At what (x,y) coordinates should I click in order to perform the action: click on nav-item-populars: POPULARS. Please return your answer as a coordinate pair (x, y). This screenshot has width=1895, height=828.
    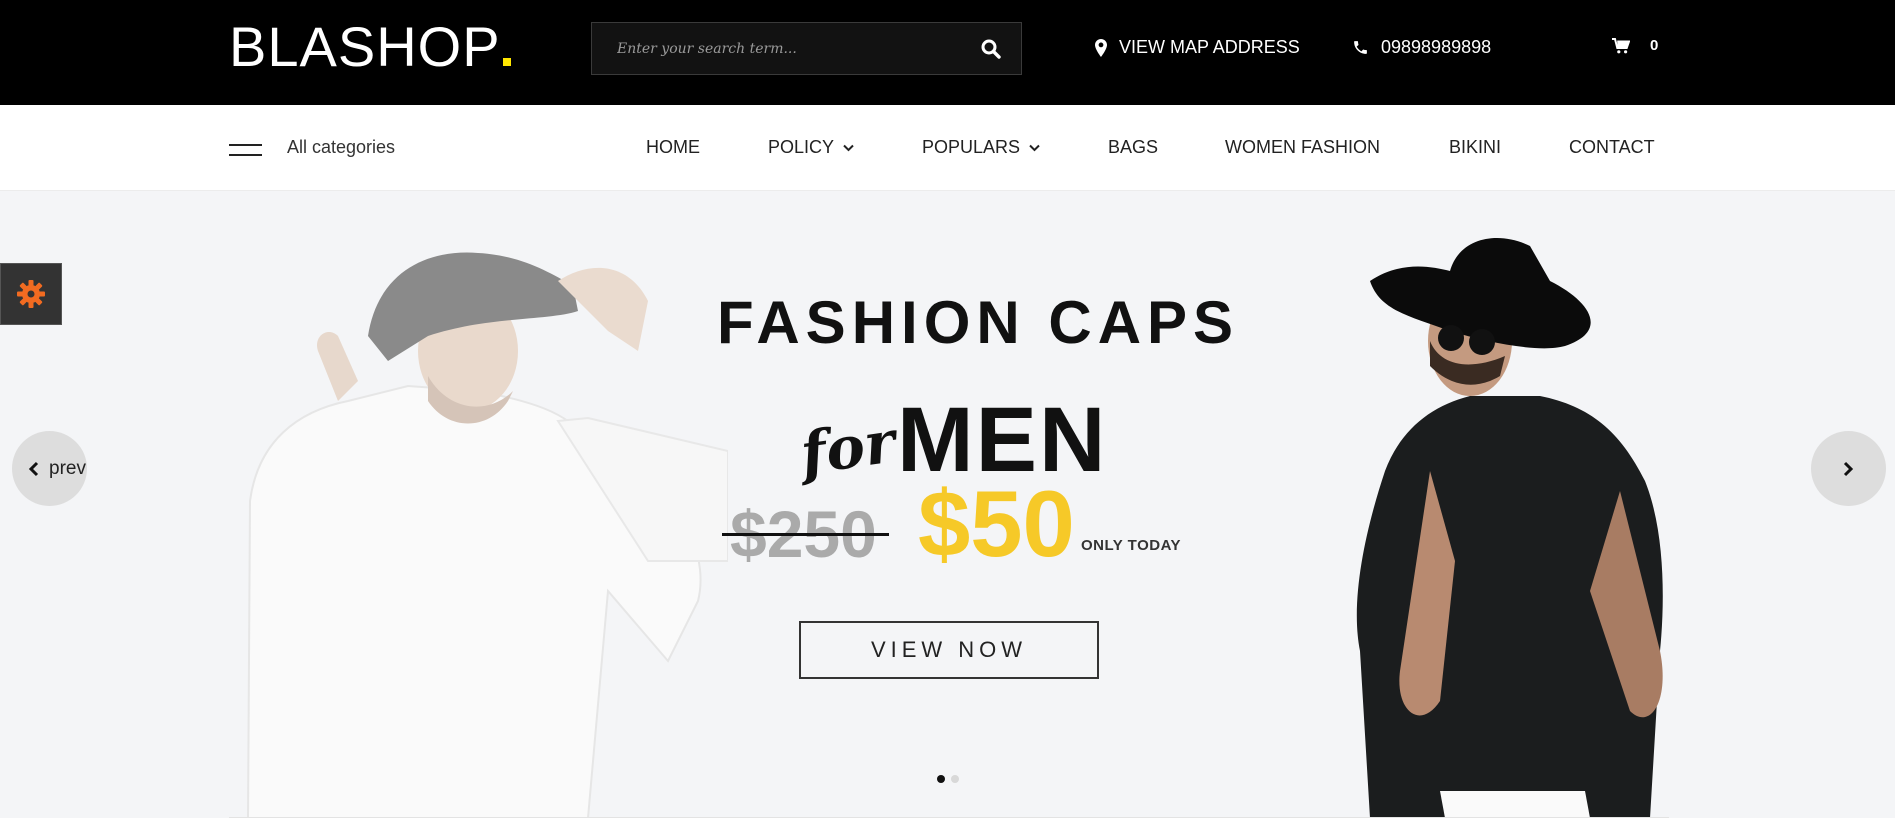
    Looking at the image, I should click on (981, 147).